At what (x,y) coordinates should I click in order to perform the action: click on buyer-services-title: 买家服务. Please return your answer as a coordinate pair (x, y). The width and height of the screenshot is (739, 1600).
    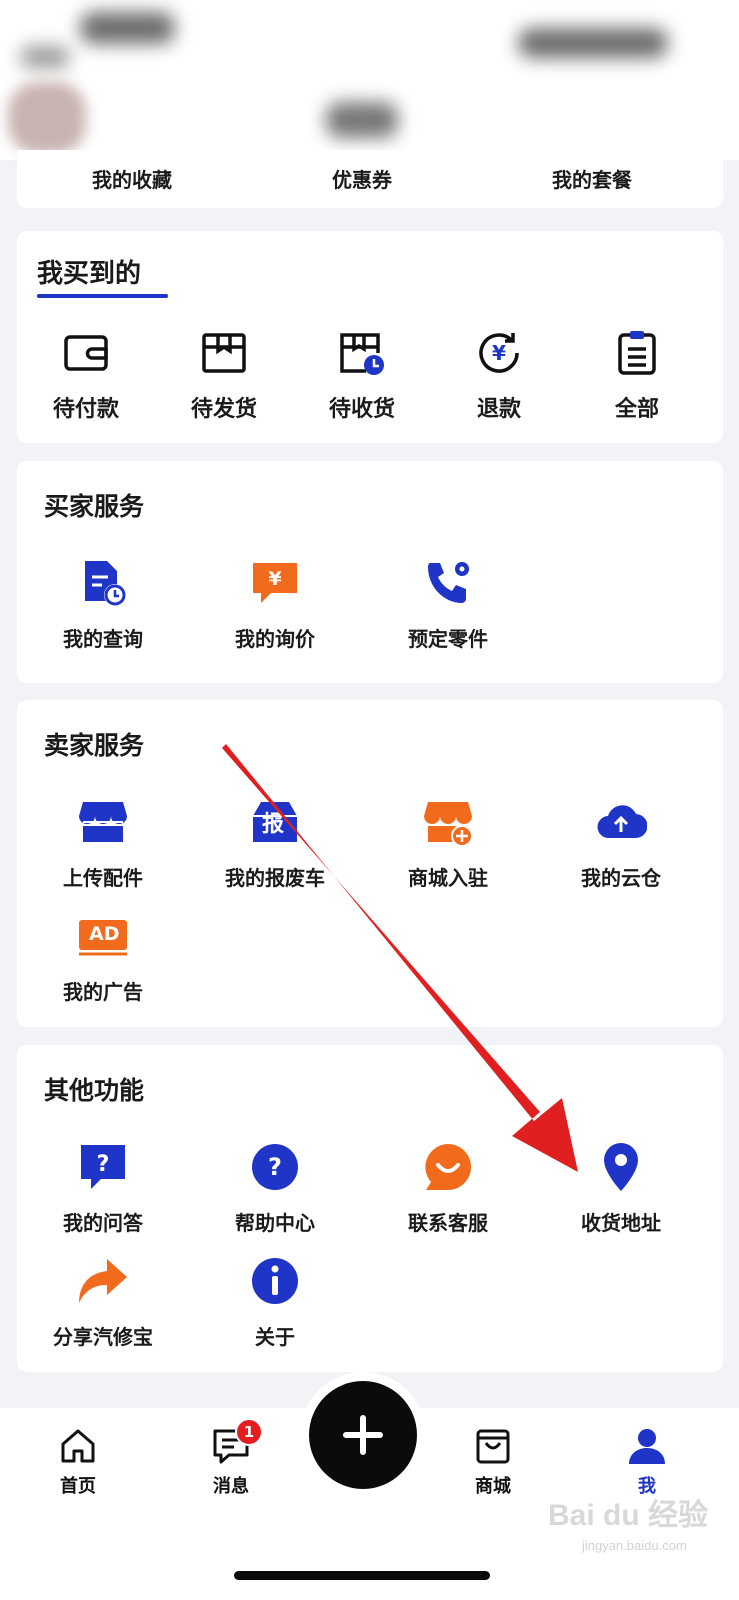
    Looking at the image, I should click on (94, 506).